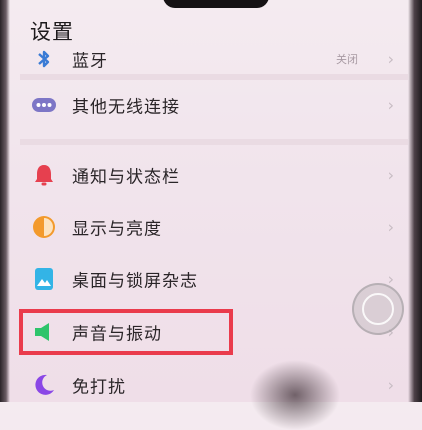 This screenshot has height=430, width=422. What do you see at coordinates (216, 4) in the screenshot?
I see `camera-notch` at bounding box center [216, 4].